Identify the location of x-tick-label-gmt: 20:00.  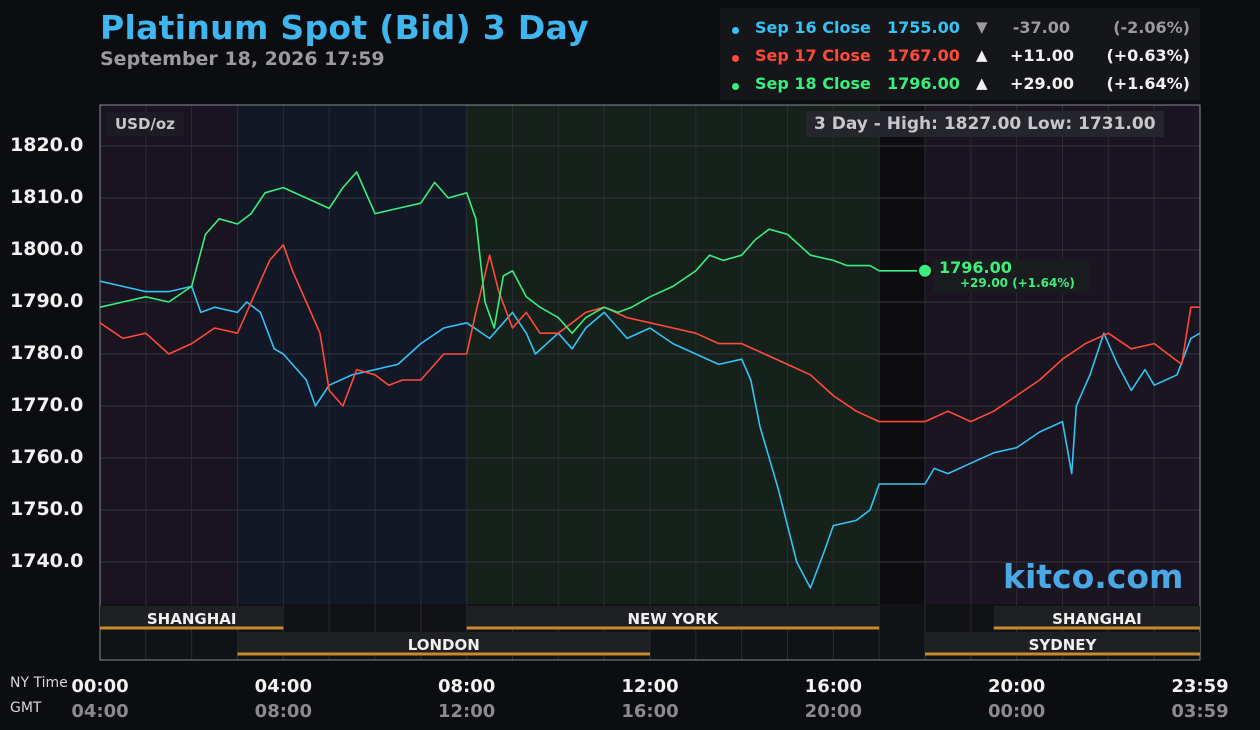
(833, 711).